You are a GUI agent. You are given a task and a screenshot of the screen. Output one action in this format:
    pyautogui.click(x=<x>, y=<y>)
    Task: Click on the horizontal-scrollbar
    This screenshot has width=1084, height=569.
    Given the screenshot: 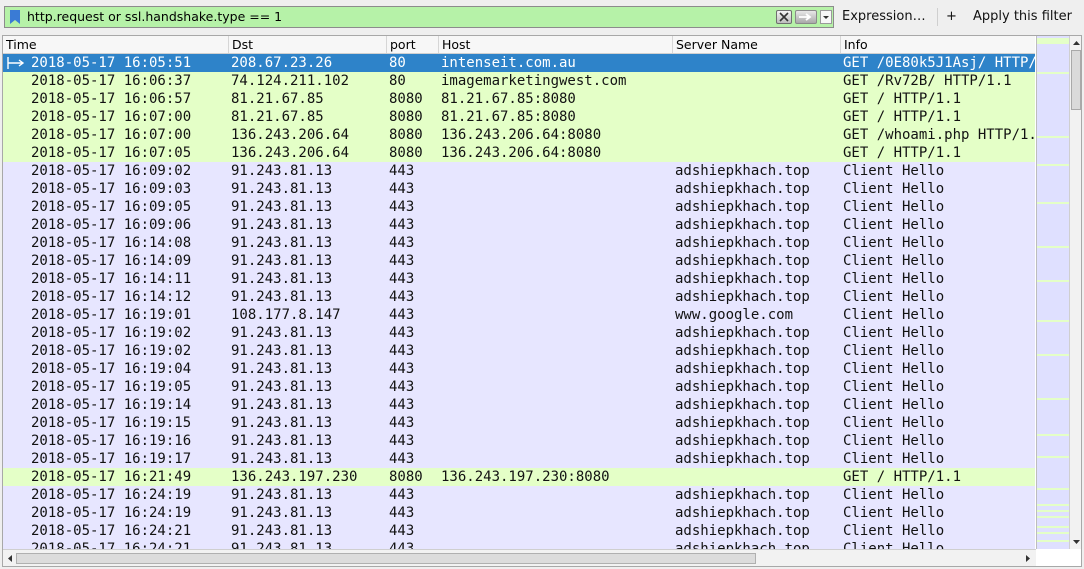 What is the action you would take?
    pyautogui.click(x=519, y=557)
    